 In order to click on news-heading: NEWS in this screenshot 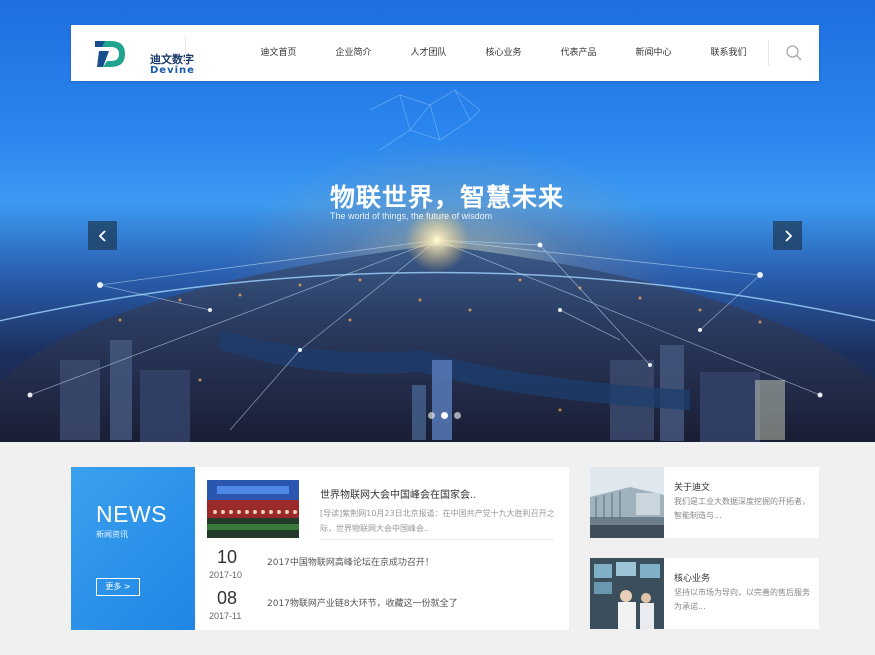, I will do `click(131, 514)`.